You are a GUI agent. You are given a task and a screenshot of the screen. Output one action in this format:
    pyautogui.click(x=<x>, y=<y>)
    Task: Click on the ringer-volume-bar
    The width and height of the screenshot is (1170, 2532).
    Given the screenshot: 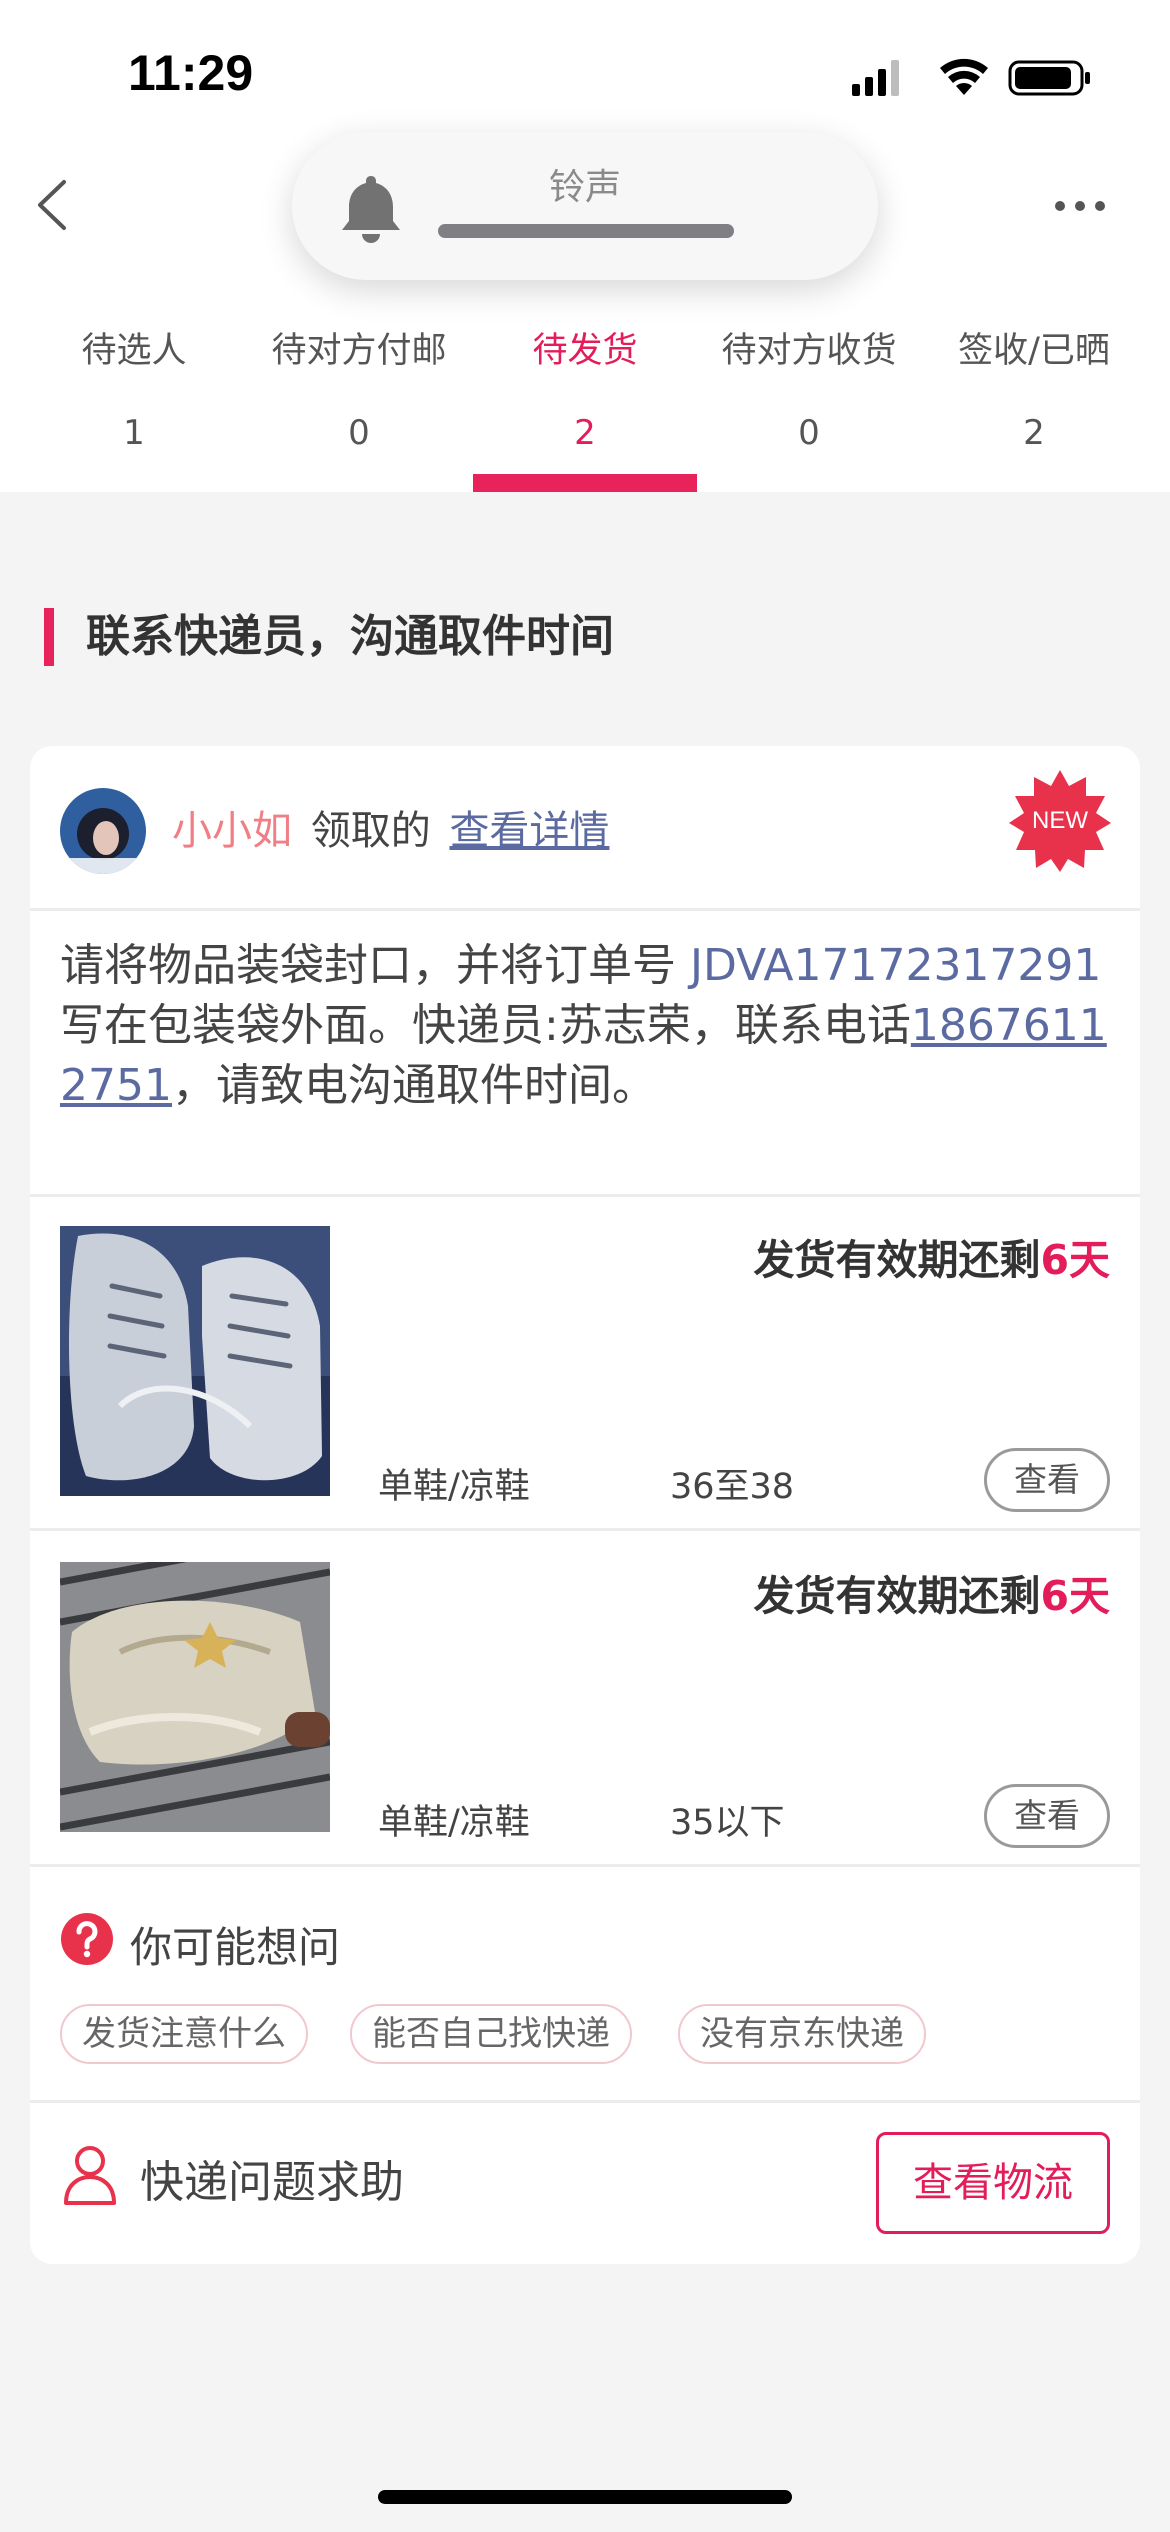 What is the action you would take?
    pyautogui.click(x=586, y=231)
    